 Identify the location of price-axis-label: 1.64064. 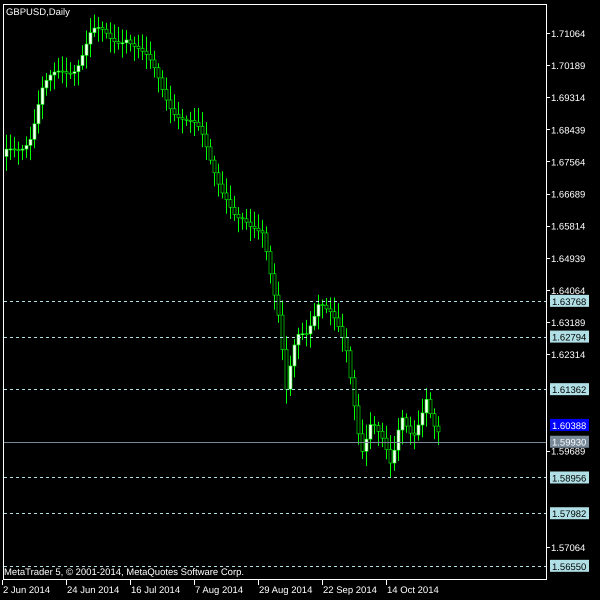
(568, 291).